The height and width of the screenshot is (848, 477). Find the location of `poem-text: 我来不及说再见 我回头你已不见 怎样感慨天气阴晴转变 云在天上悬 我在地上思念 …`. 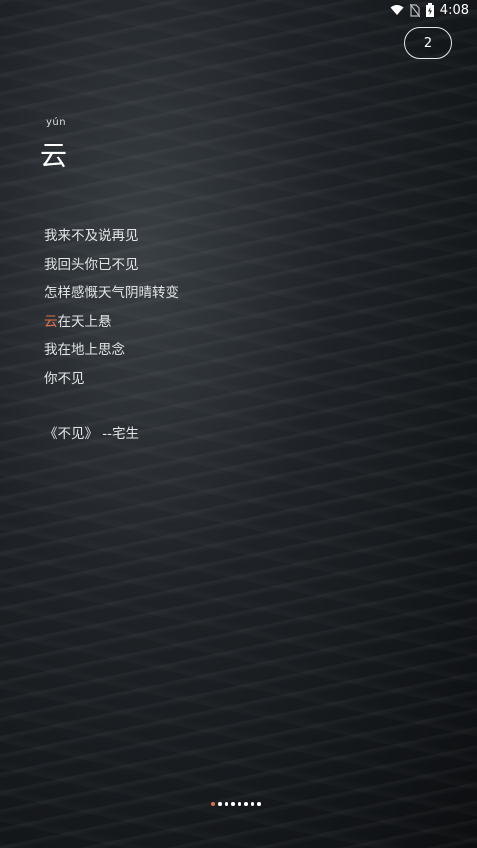

poem-text: 我来不及说再见 我回头你已不见 怎样感慨天气阴晴转变 云在天上悬 我在地上思念 … is located at coordinates (111, 309).